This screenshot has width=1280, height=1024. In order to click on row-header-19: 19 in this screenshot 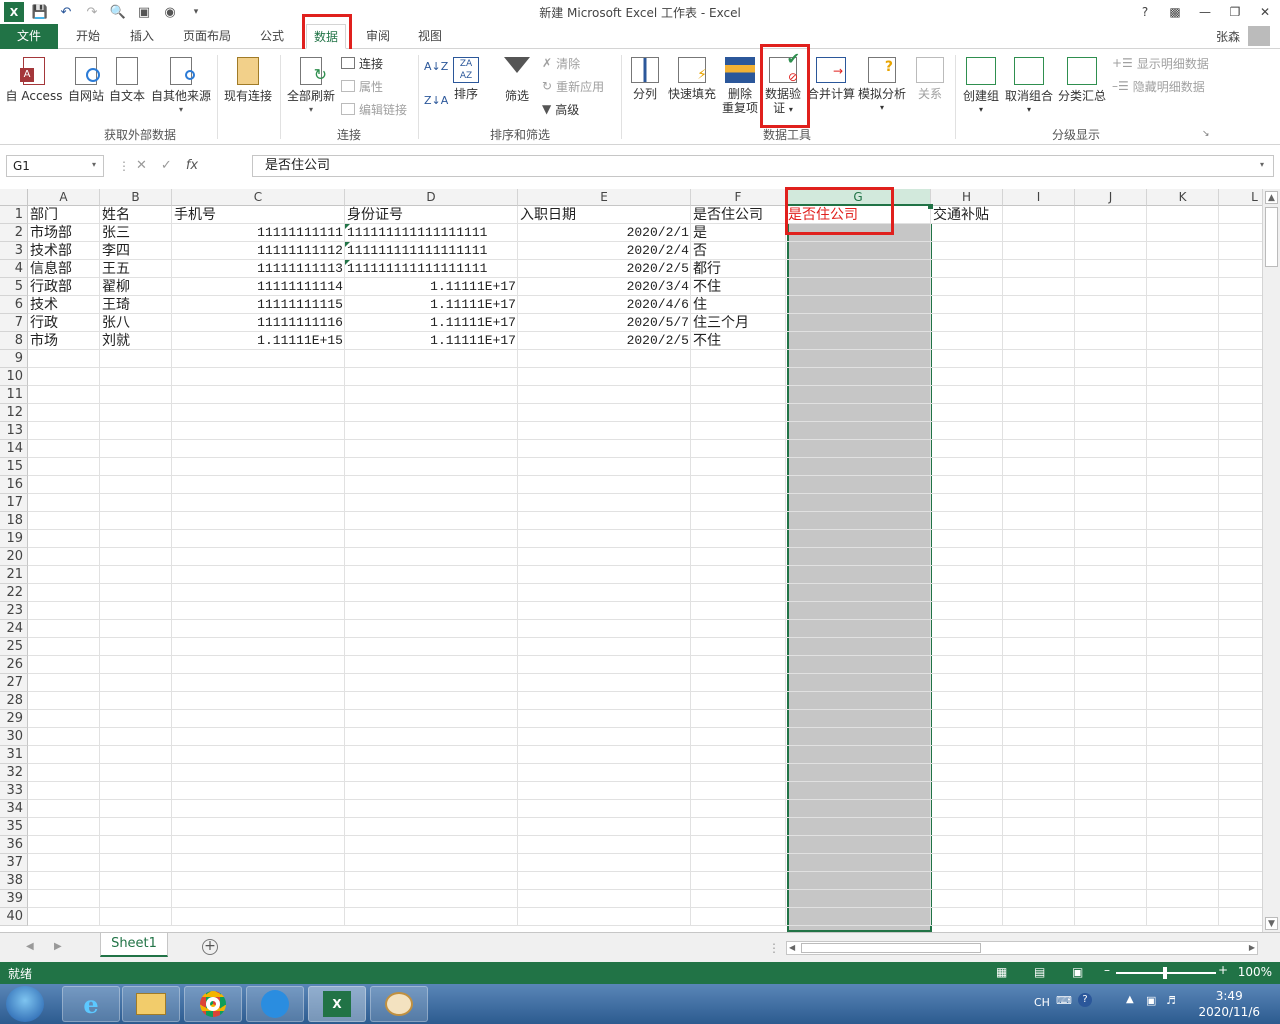, I will do `click(14, 539)`.